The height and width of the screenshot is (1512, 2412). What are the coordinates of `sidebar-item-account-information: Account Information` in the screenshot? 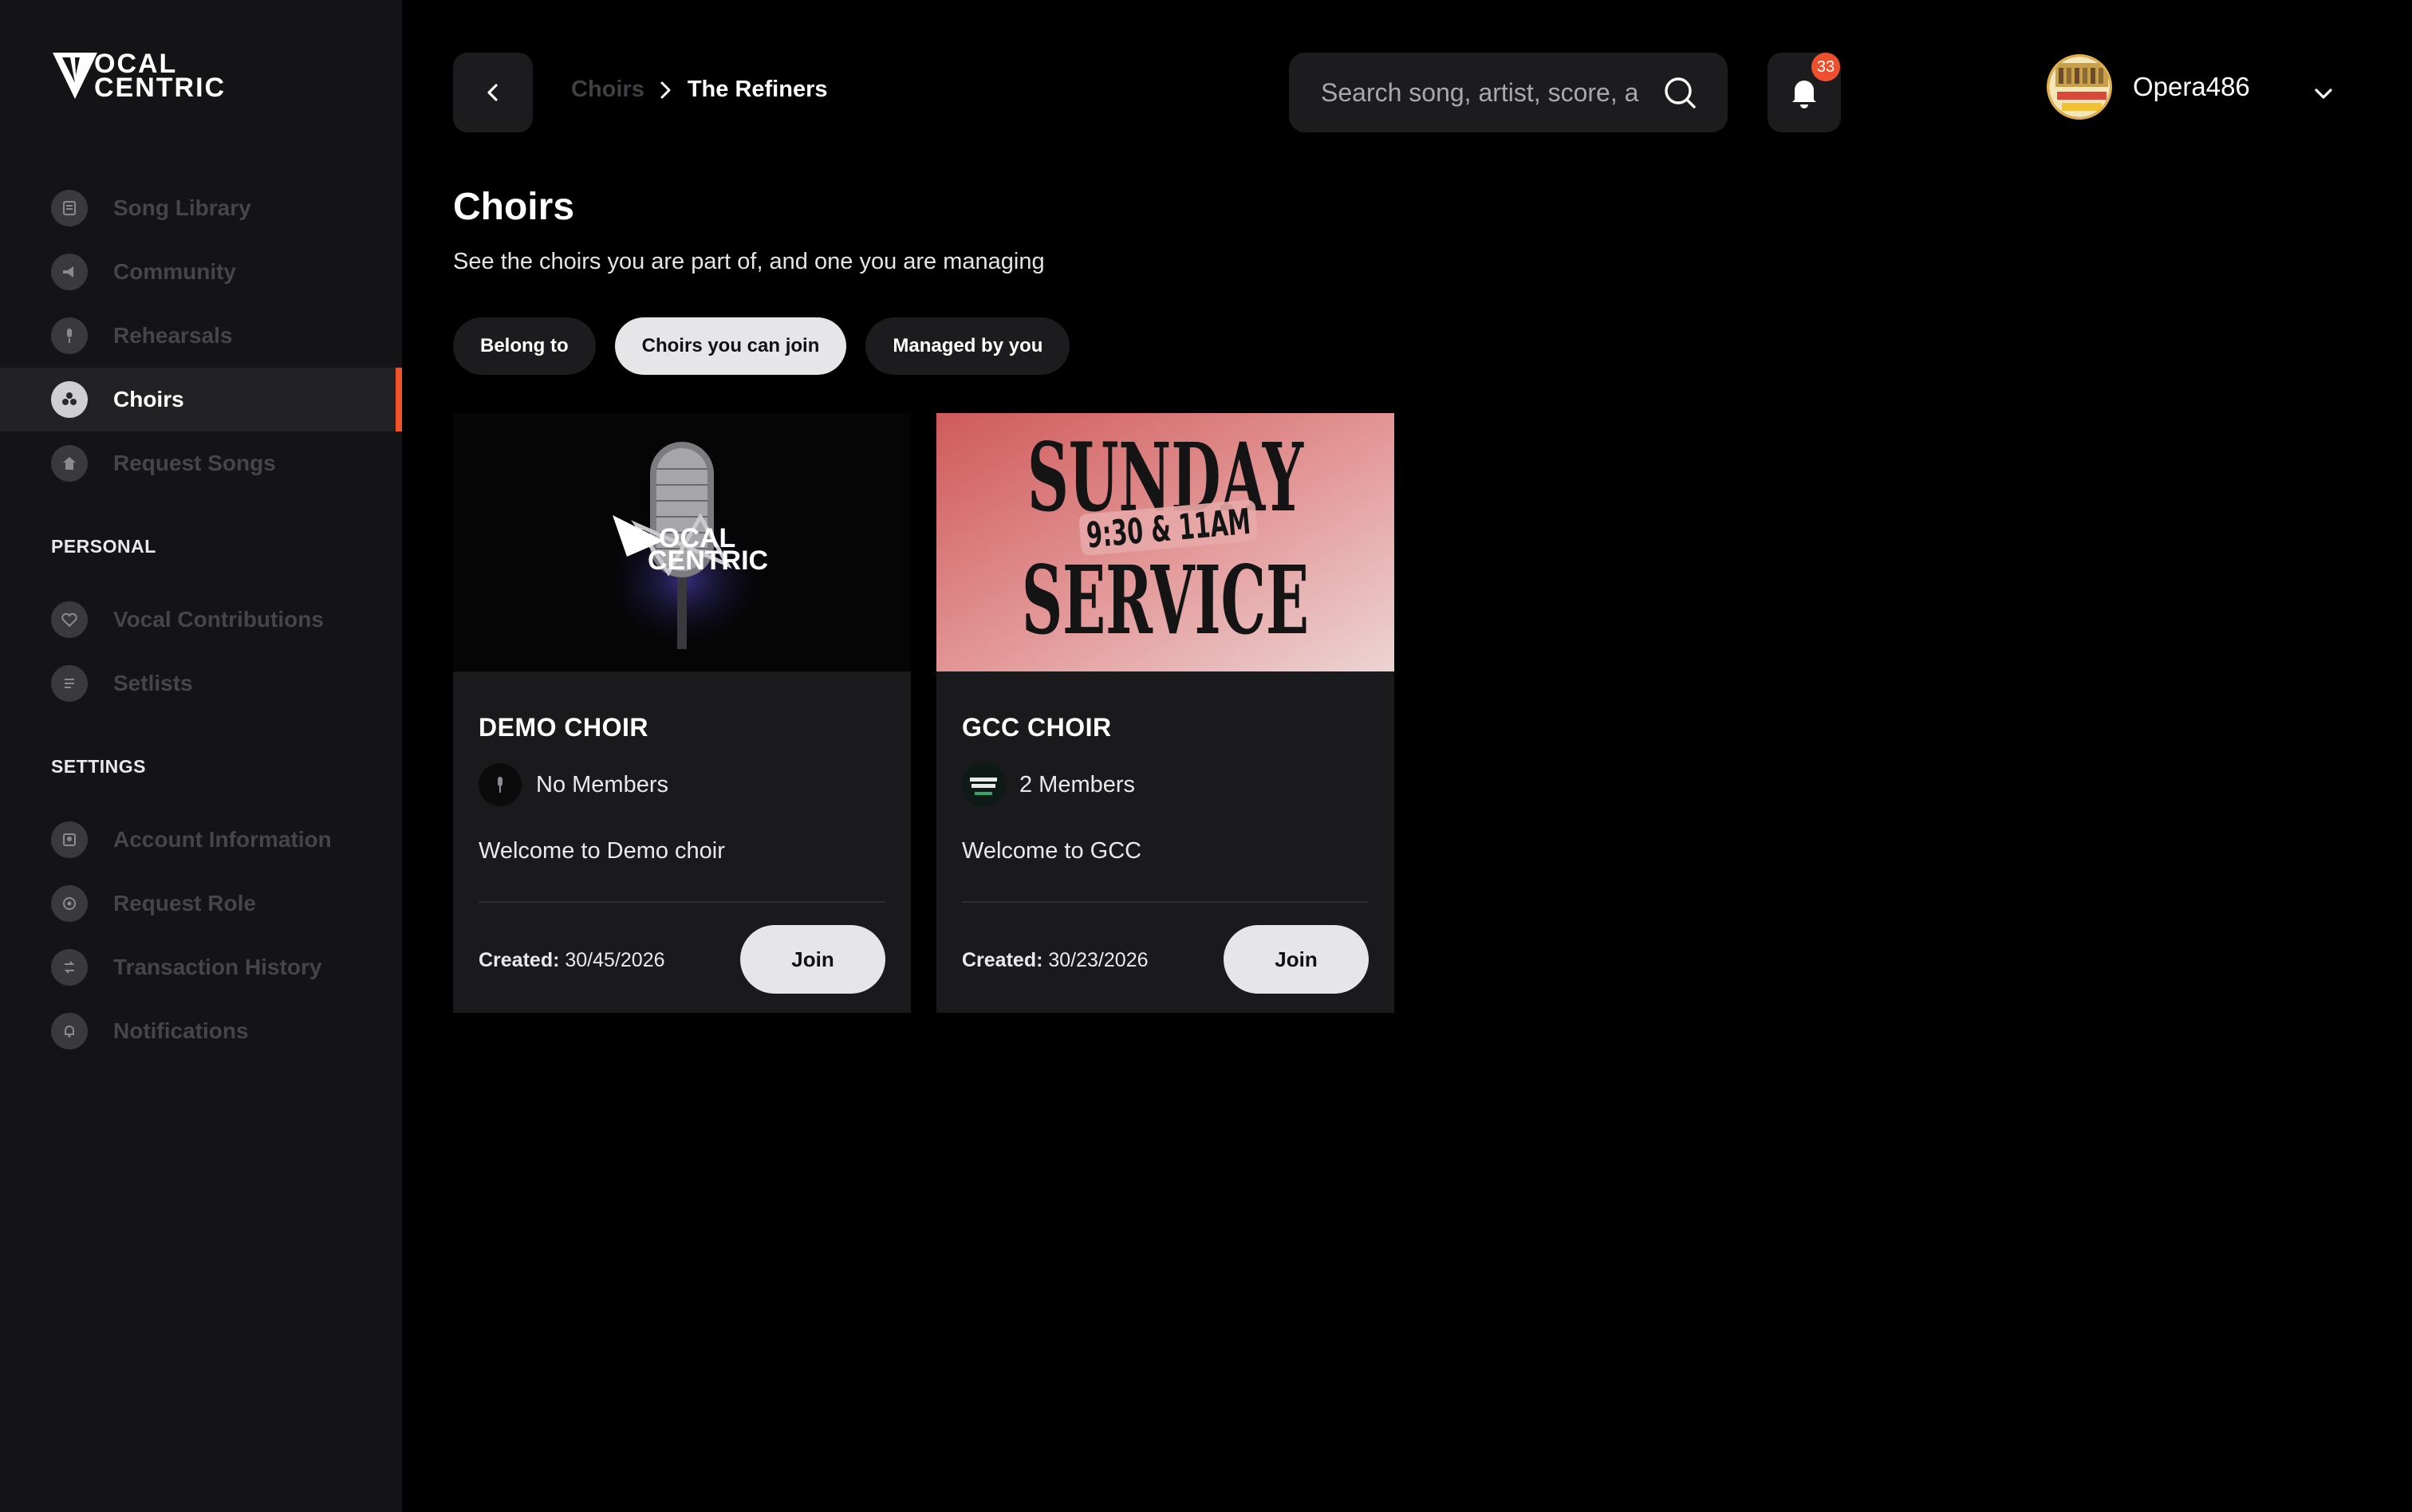 It's located at (201, 840).